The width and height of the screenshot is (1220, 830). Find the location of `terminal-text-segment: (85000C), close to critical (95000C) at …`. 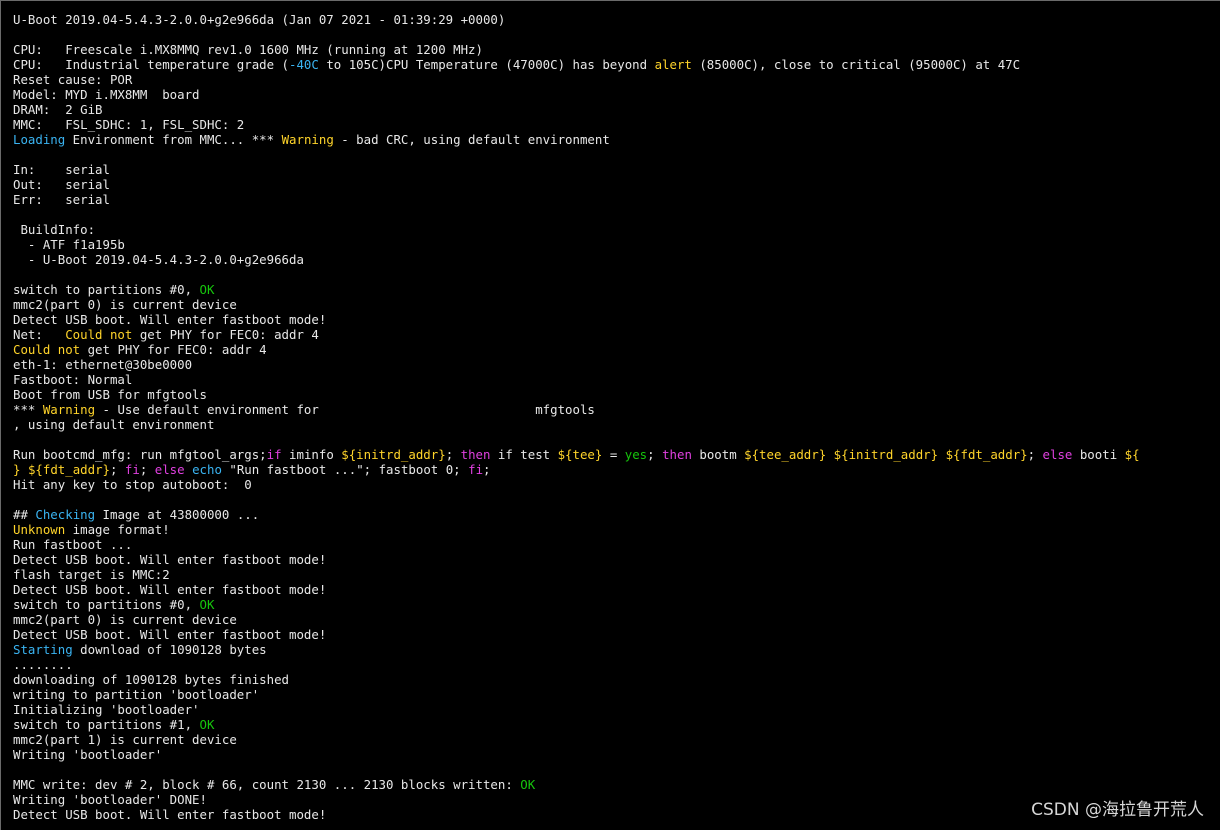

terminal-text-segment: (85000C), close to critical (95000C) at … is located at coordinates (856, 64).